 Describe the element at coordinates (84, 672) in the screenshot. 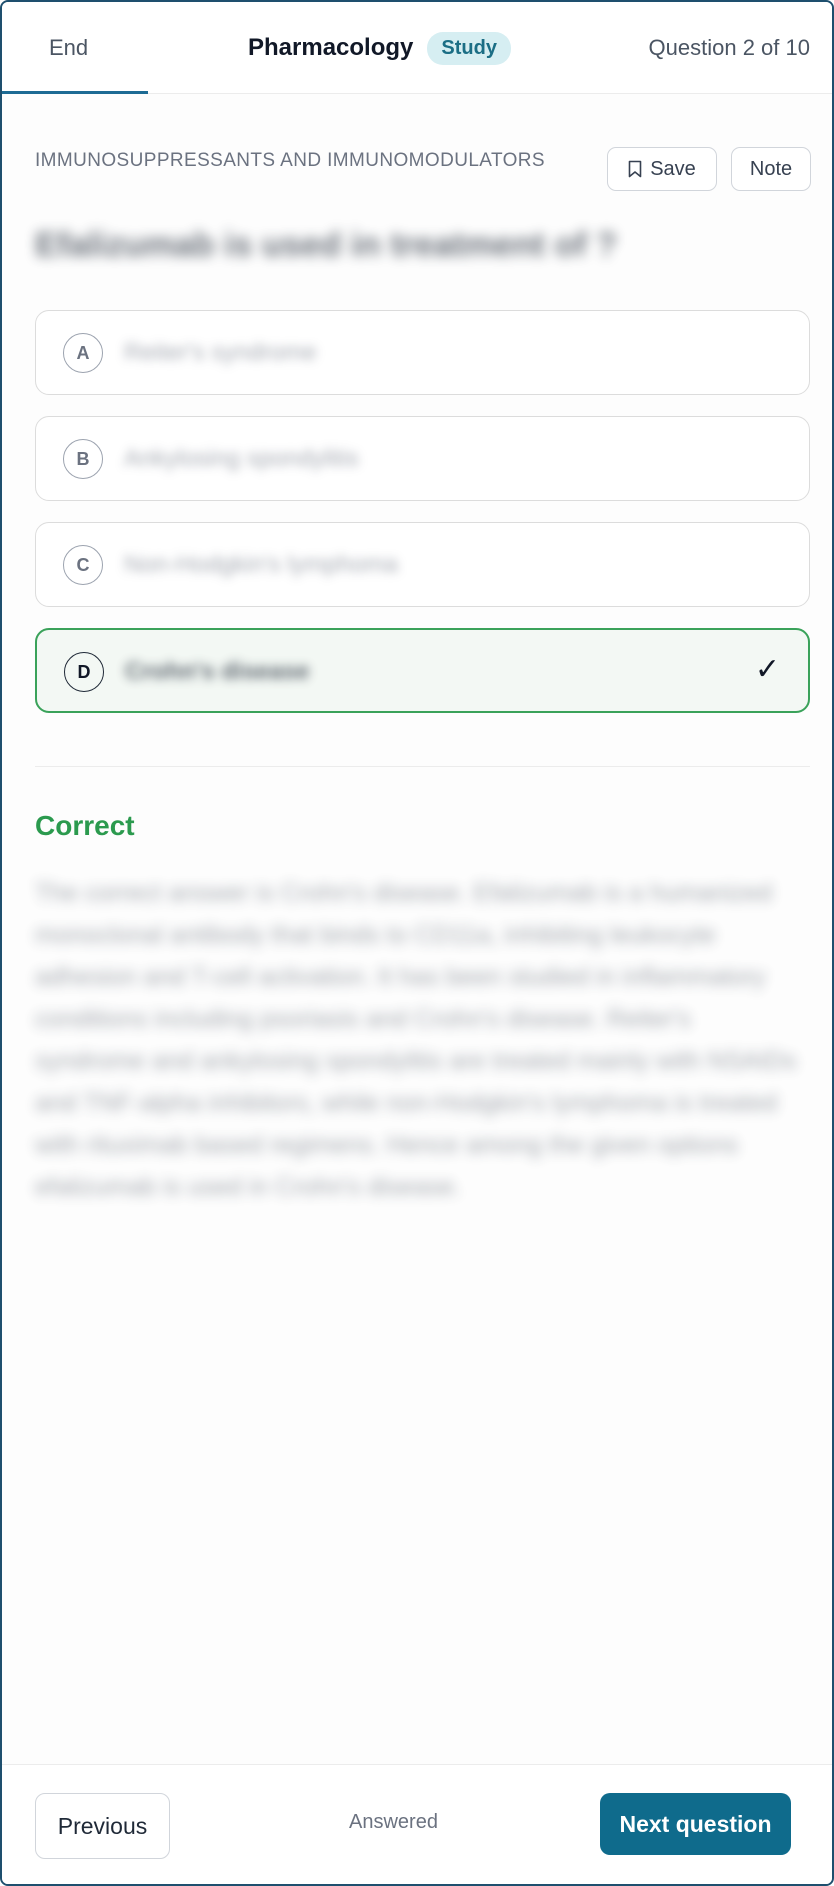

I see `option-letter: D` at that location.